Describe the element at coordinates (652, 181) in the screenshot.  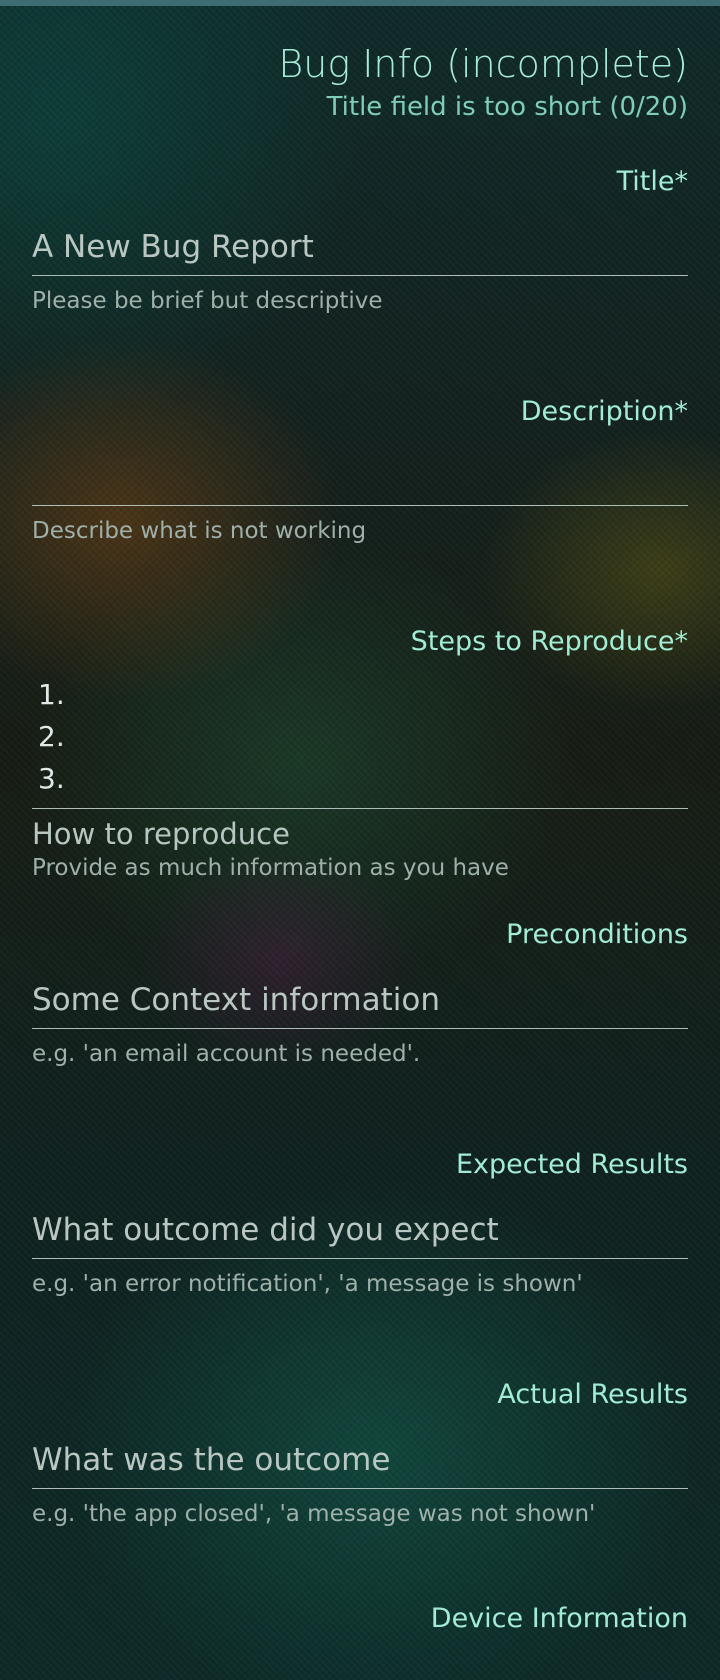
I see `title-label: Title*` at that location.